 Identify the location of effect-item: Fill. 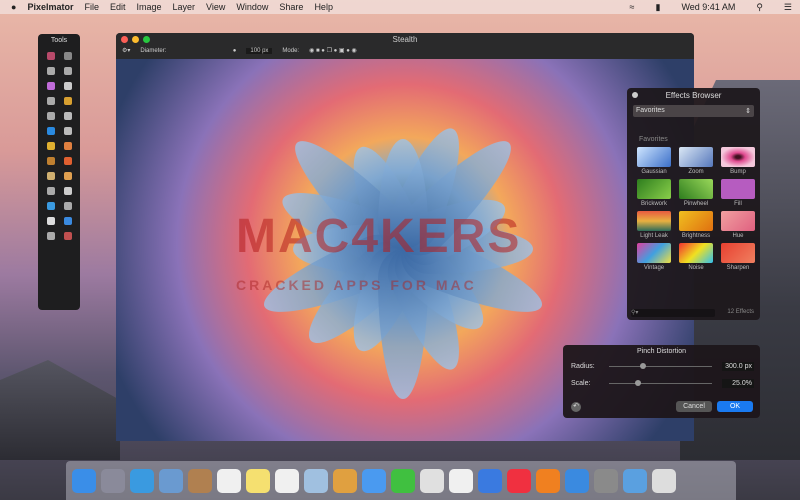
(738, 193).